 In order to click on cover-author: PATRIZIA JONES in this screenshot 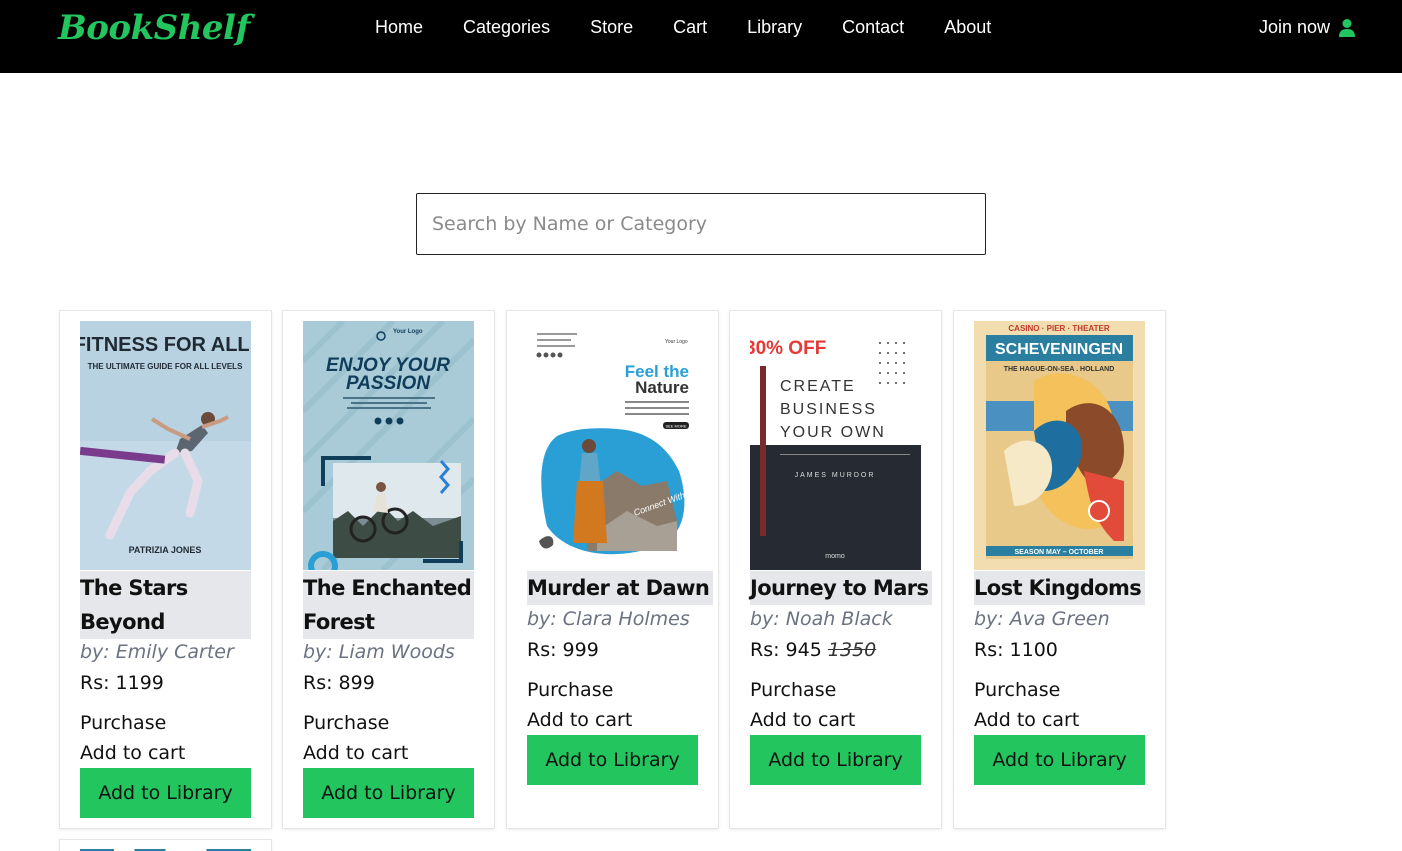, I will do `click(165, 550)`.